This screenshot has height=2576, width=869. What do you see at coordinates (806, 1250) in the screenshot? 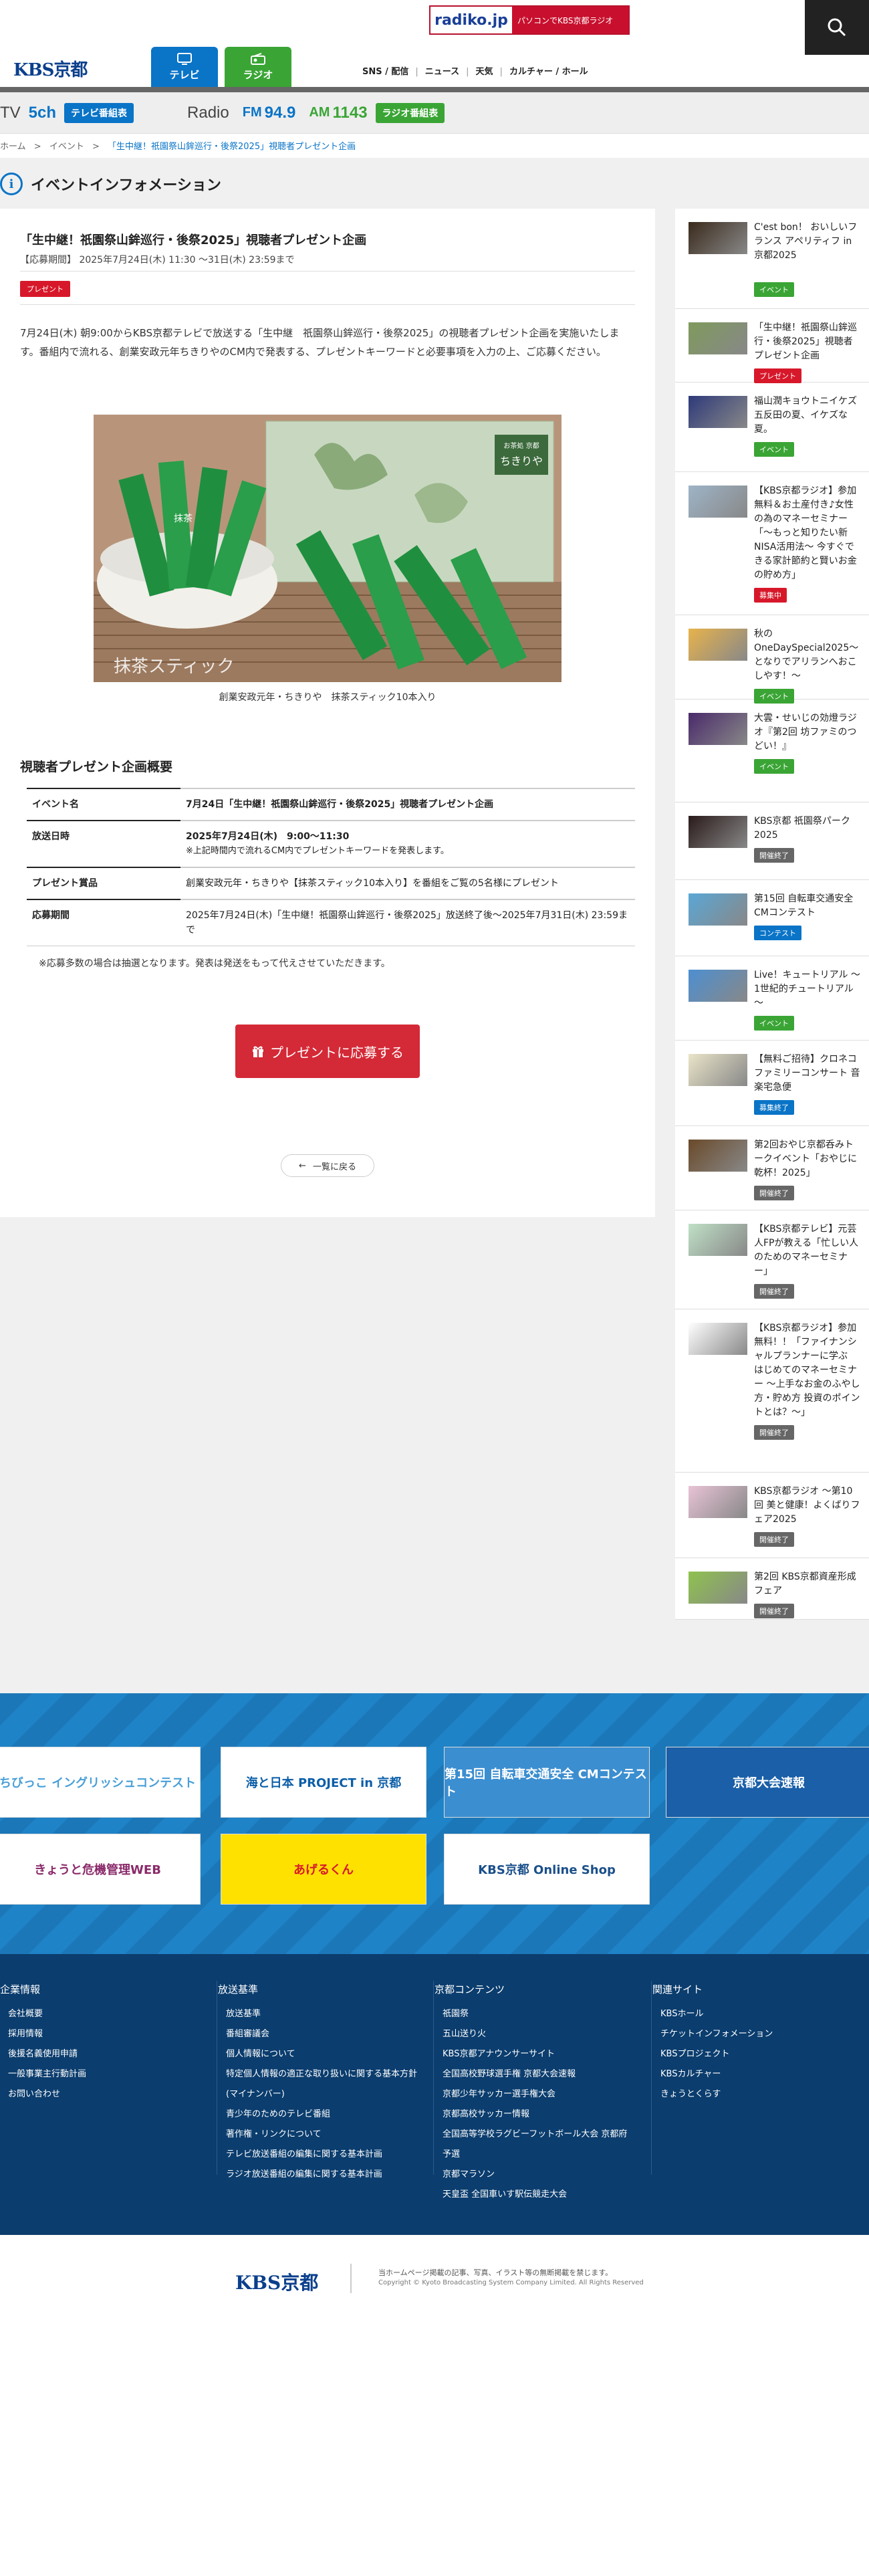
I see `sidebar-item-title: 【KBS京都テレビ】元芸人FPが教える「忙しい人のためのマネーセミナー」` at bounding box center [806, 1250].